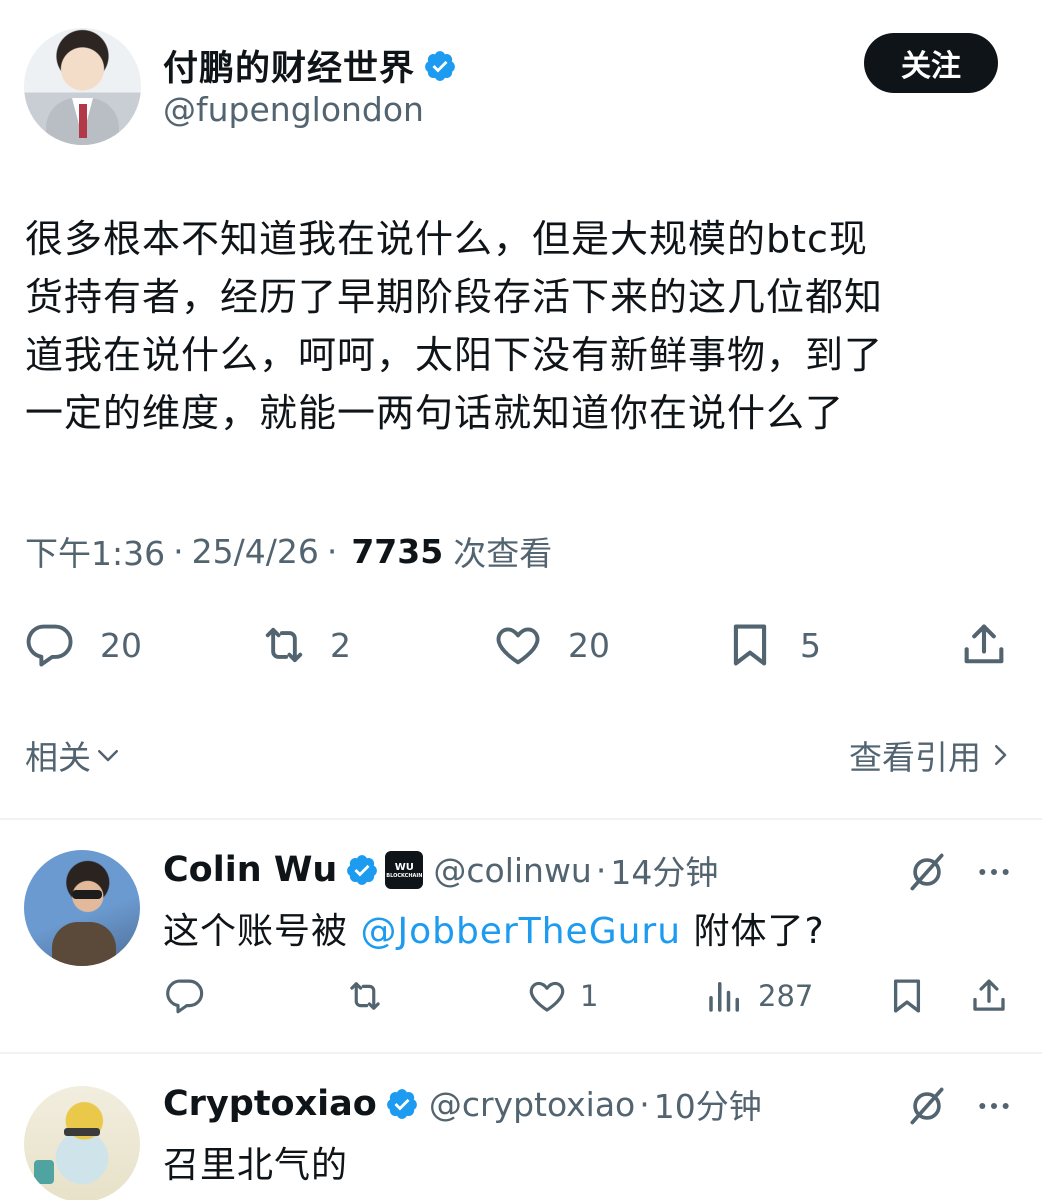 The height and width of the screenshot is (1200, 1042). What do you see at coordinates (340, 645) in the screenshot?
I see `retweet-count: 2` at bounding box center [340, 645].